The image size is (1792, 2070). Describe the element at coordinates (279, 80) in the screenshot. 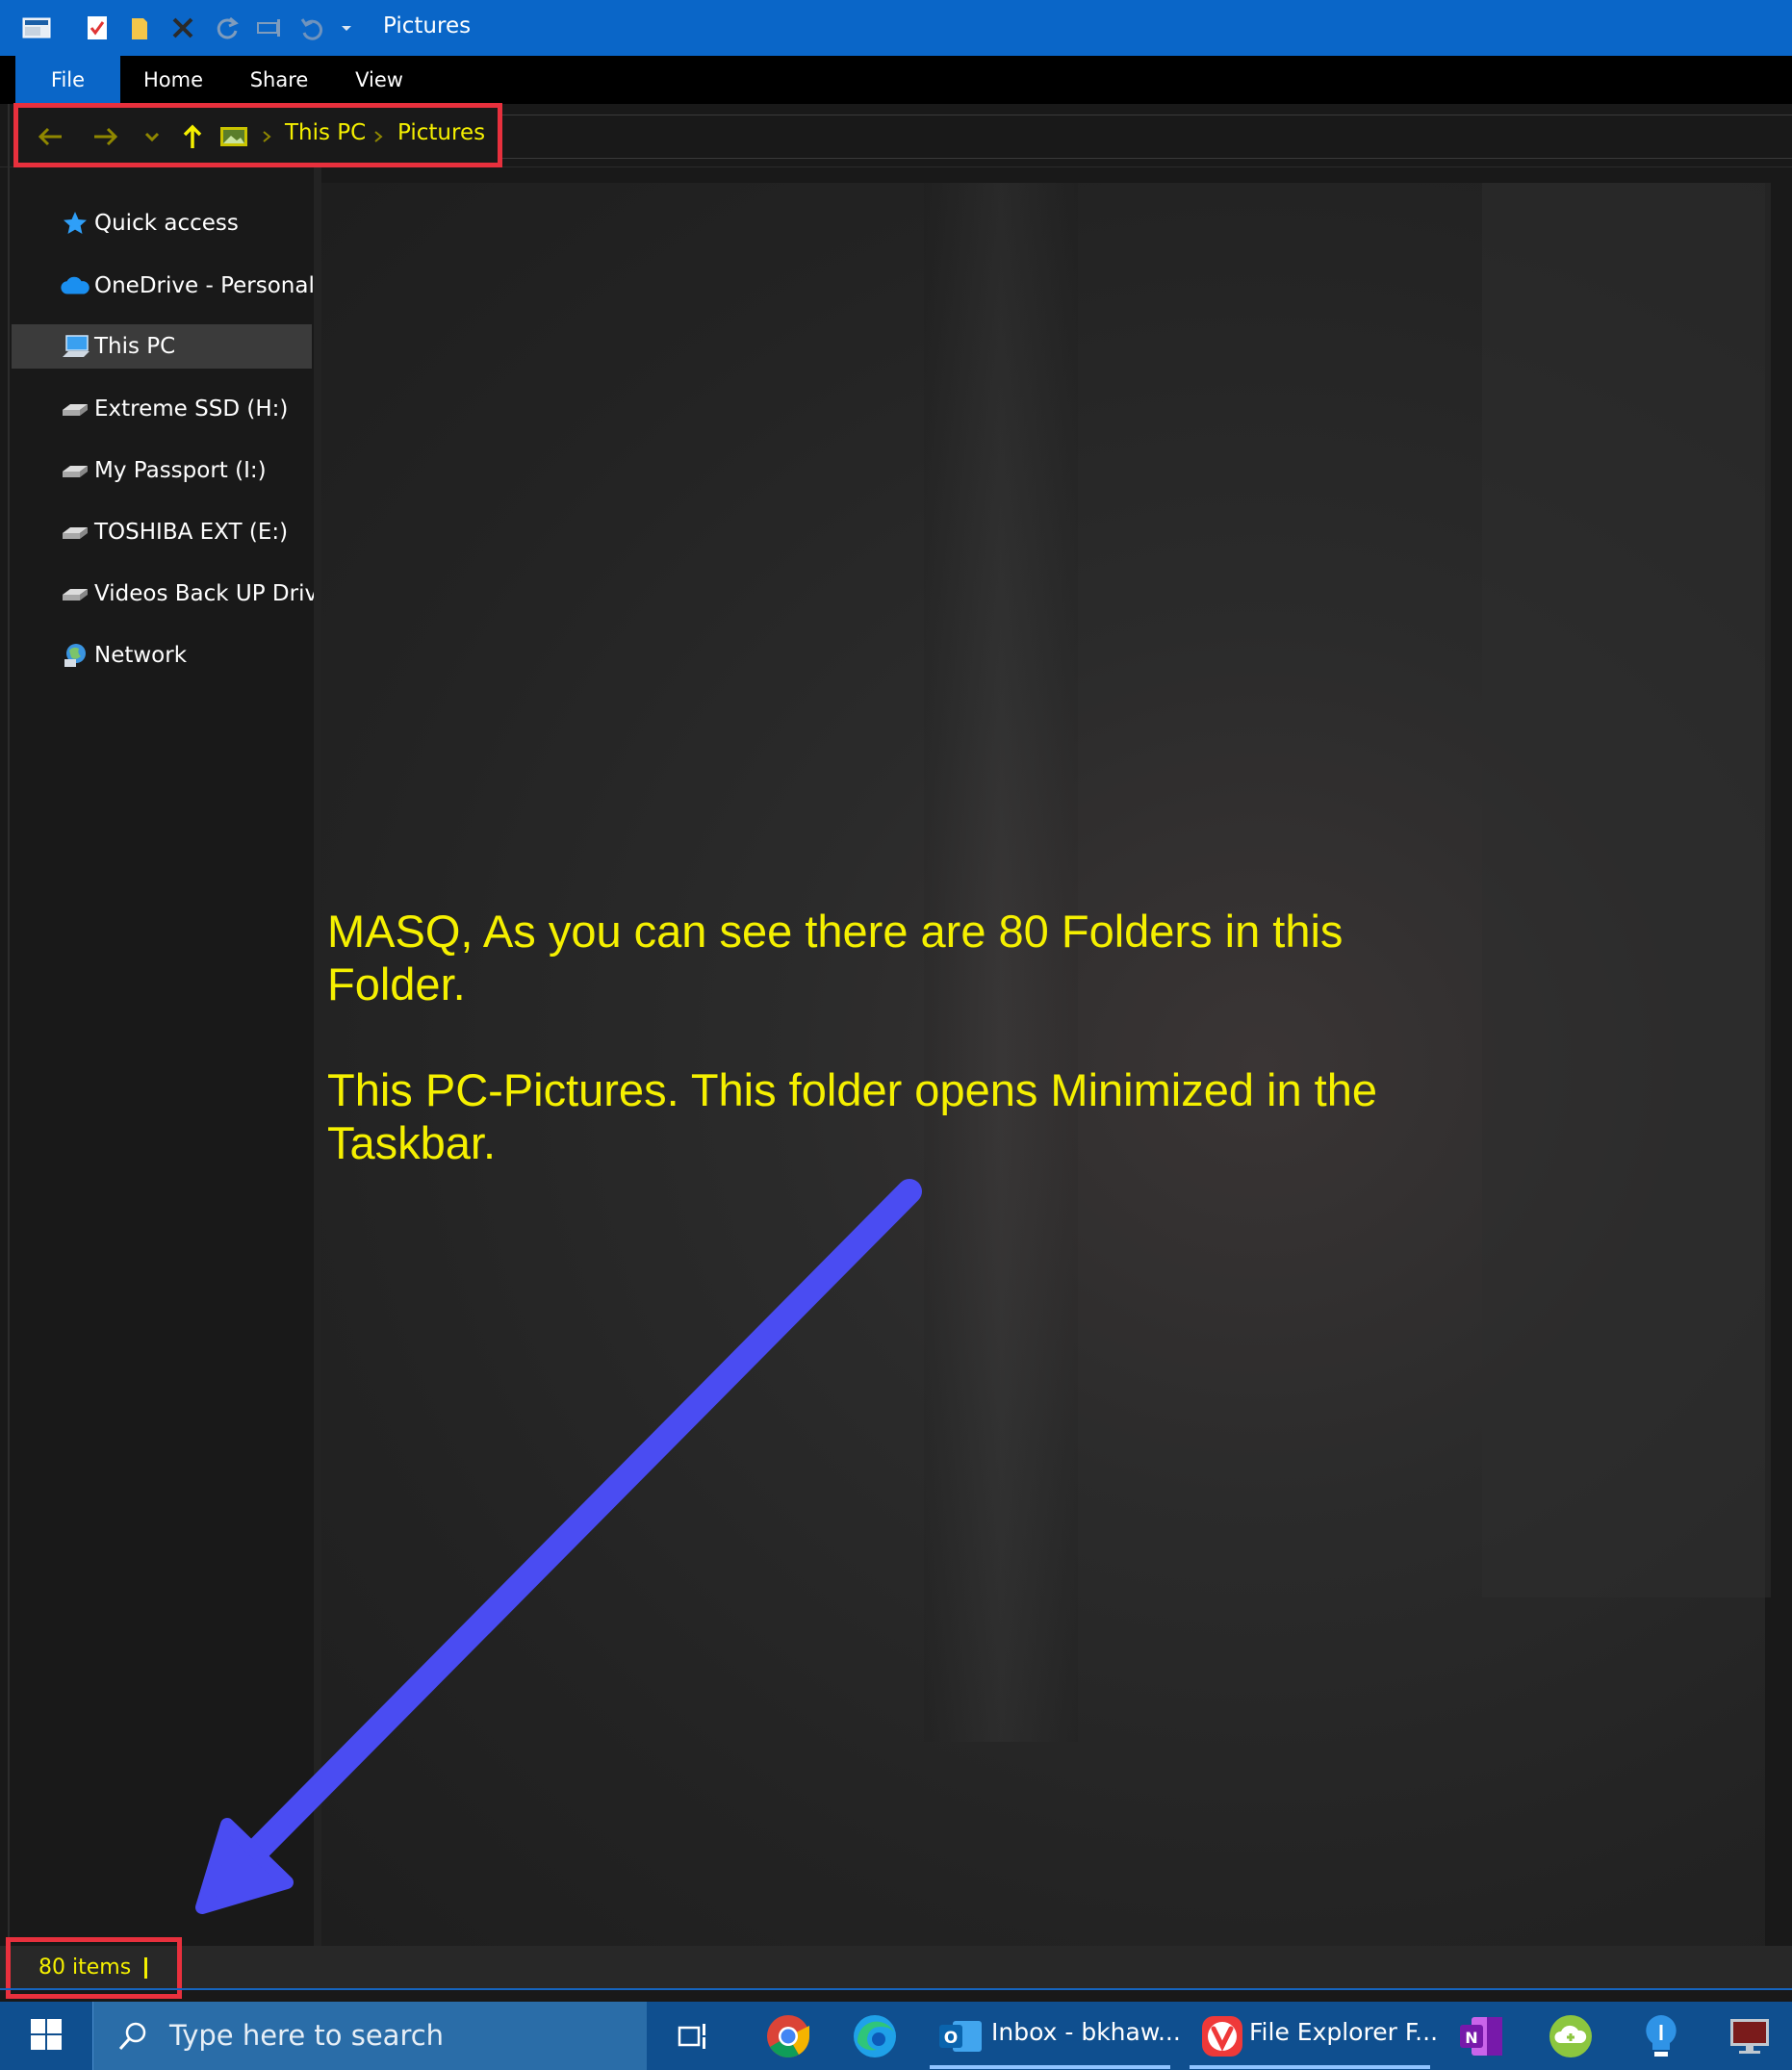

I see `tab-share: Share` at that location.